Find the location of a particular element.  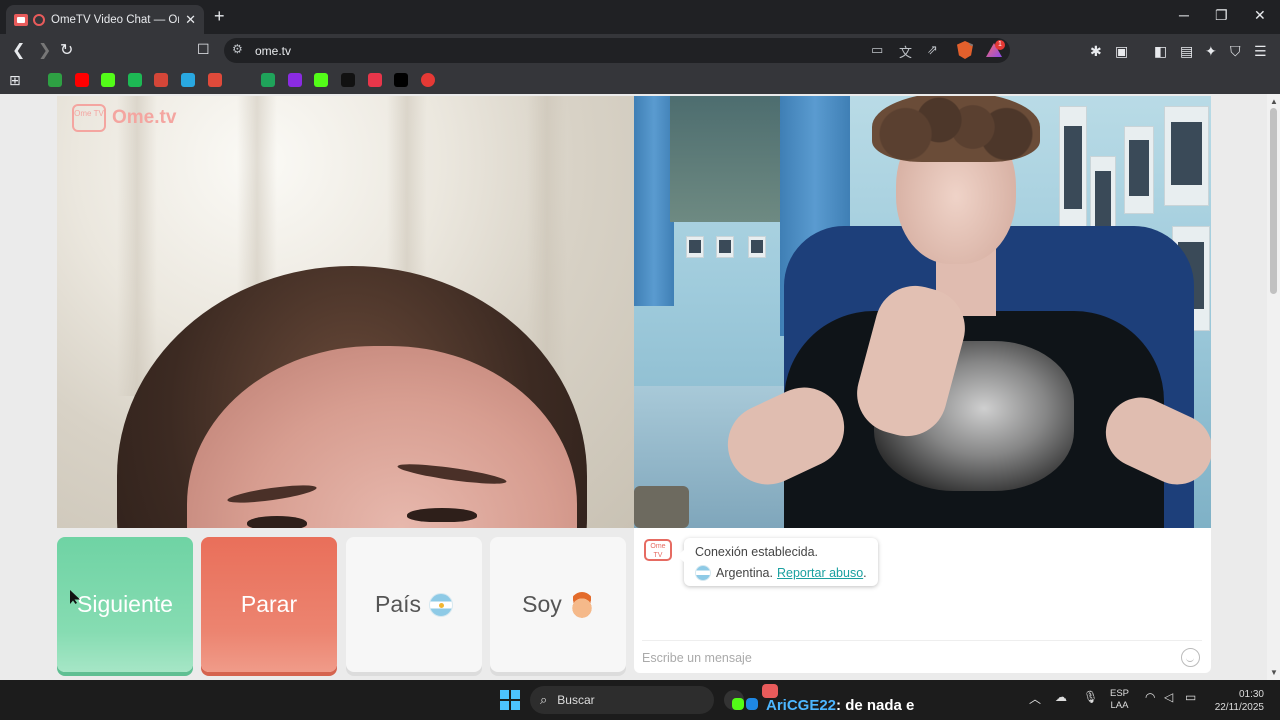

download-icon is located at coordinates (375, 80).